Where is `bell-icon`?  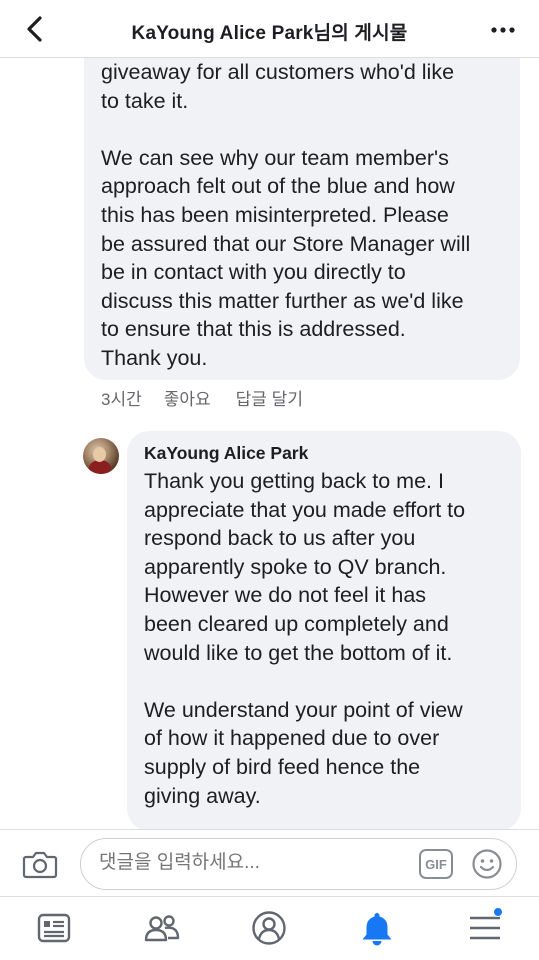
bell-icon is located at coordinates (377, 929).